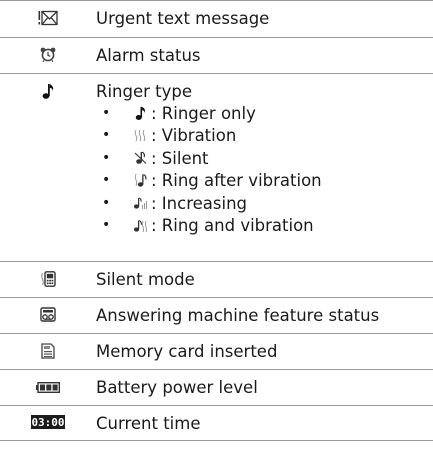 This screenshot has height=451, width=433. I want to click on table-row: Memory card inserted, so click(216, 351).